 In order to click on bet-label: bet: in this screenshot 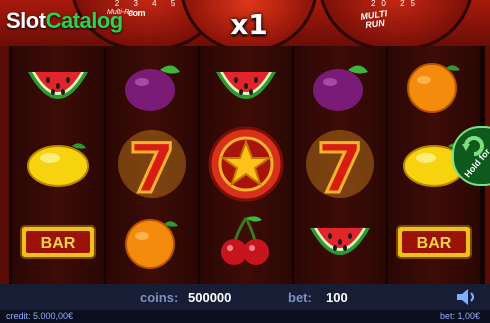, I will do `click(300, 297)`.